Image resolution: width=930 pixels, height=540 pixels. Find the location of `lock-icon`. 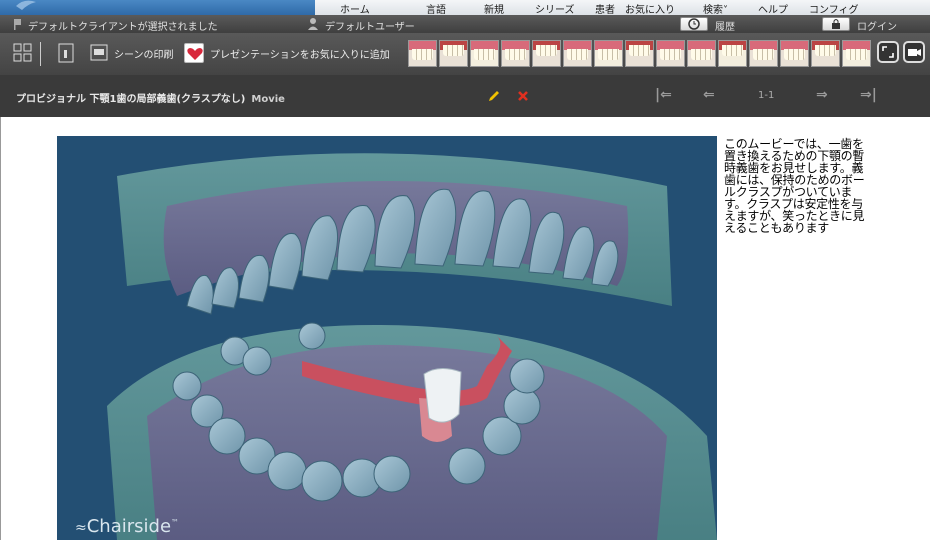

lock-icon is located at coordinates (836, 24).